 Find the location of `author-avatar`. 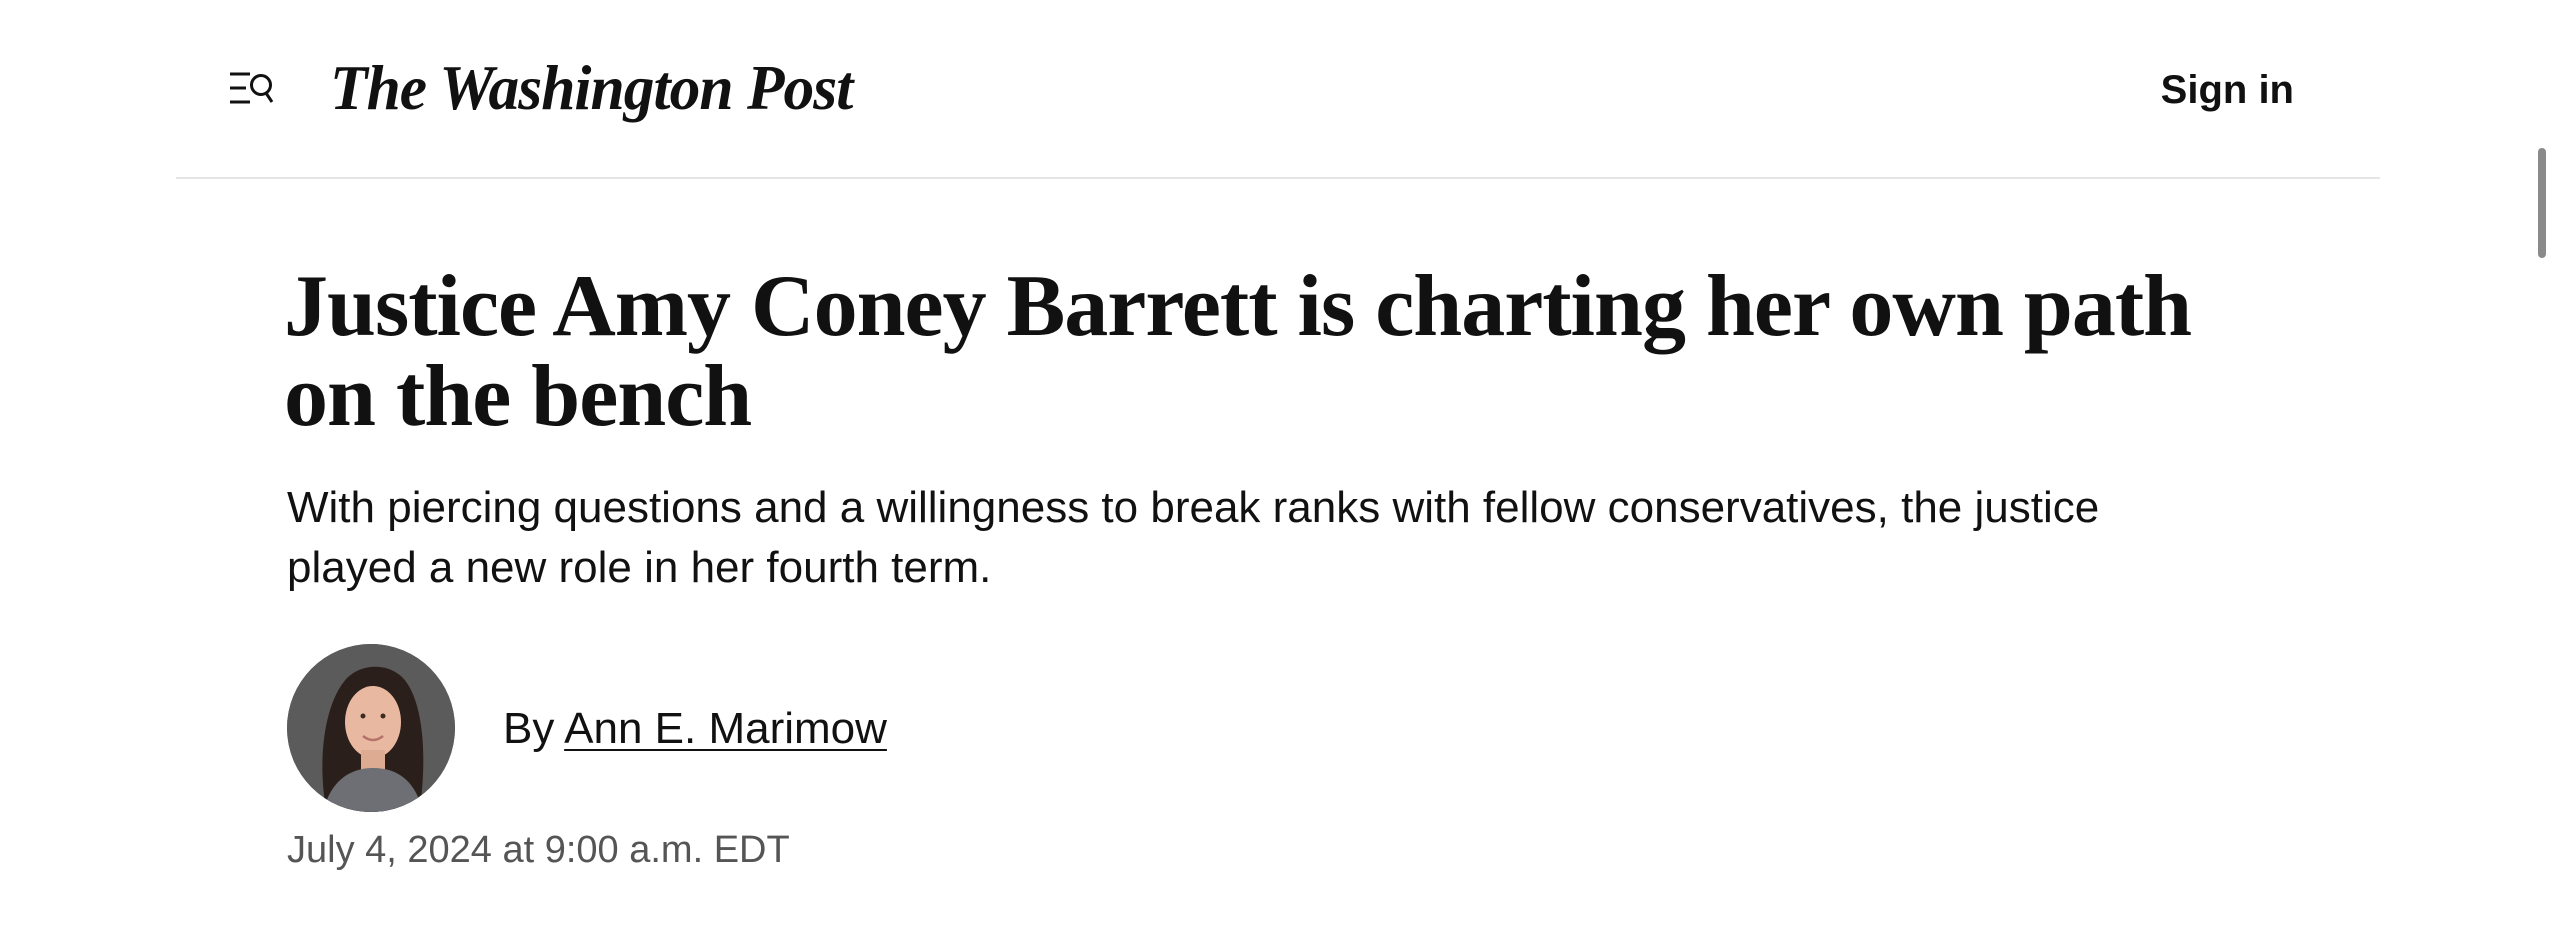

author-avatar is located at coordinates (371, 728).